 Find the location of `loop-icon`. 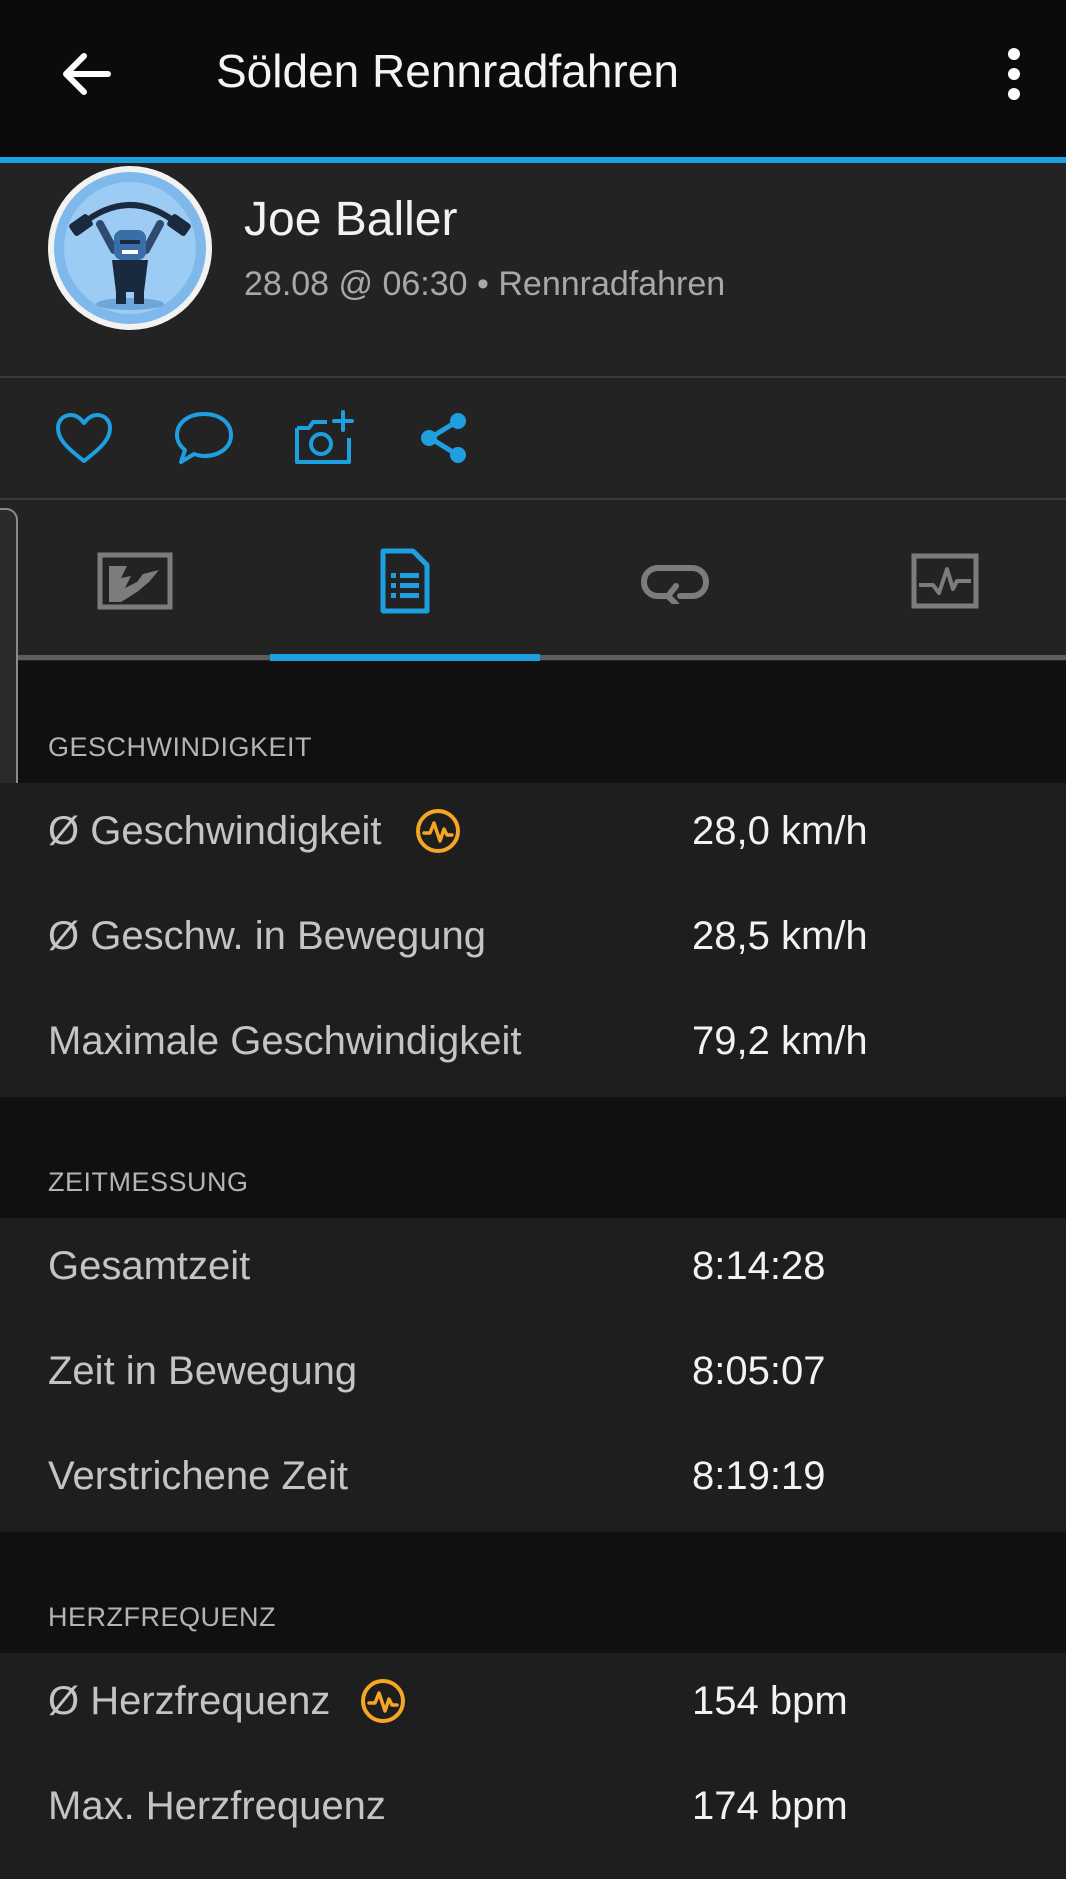

loop-icon is located at coordinates (675, 584).